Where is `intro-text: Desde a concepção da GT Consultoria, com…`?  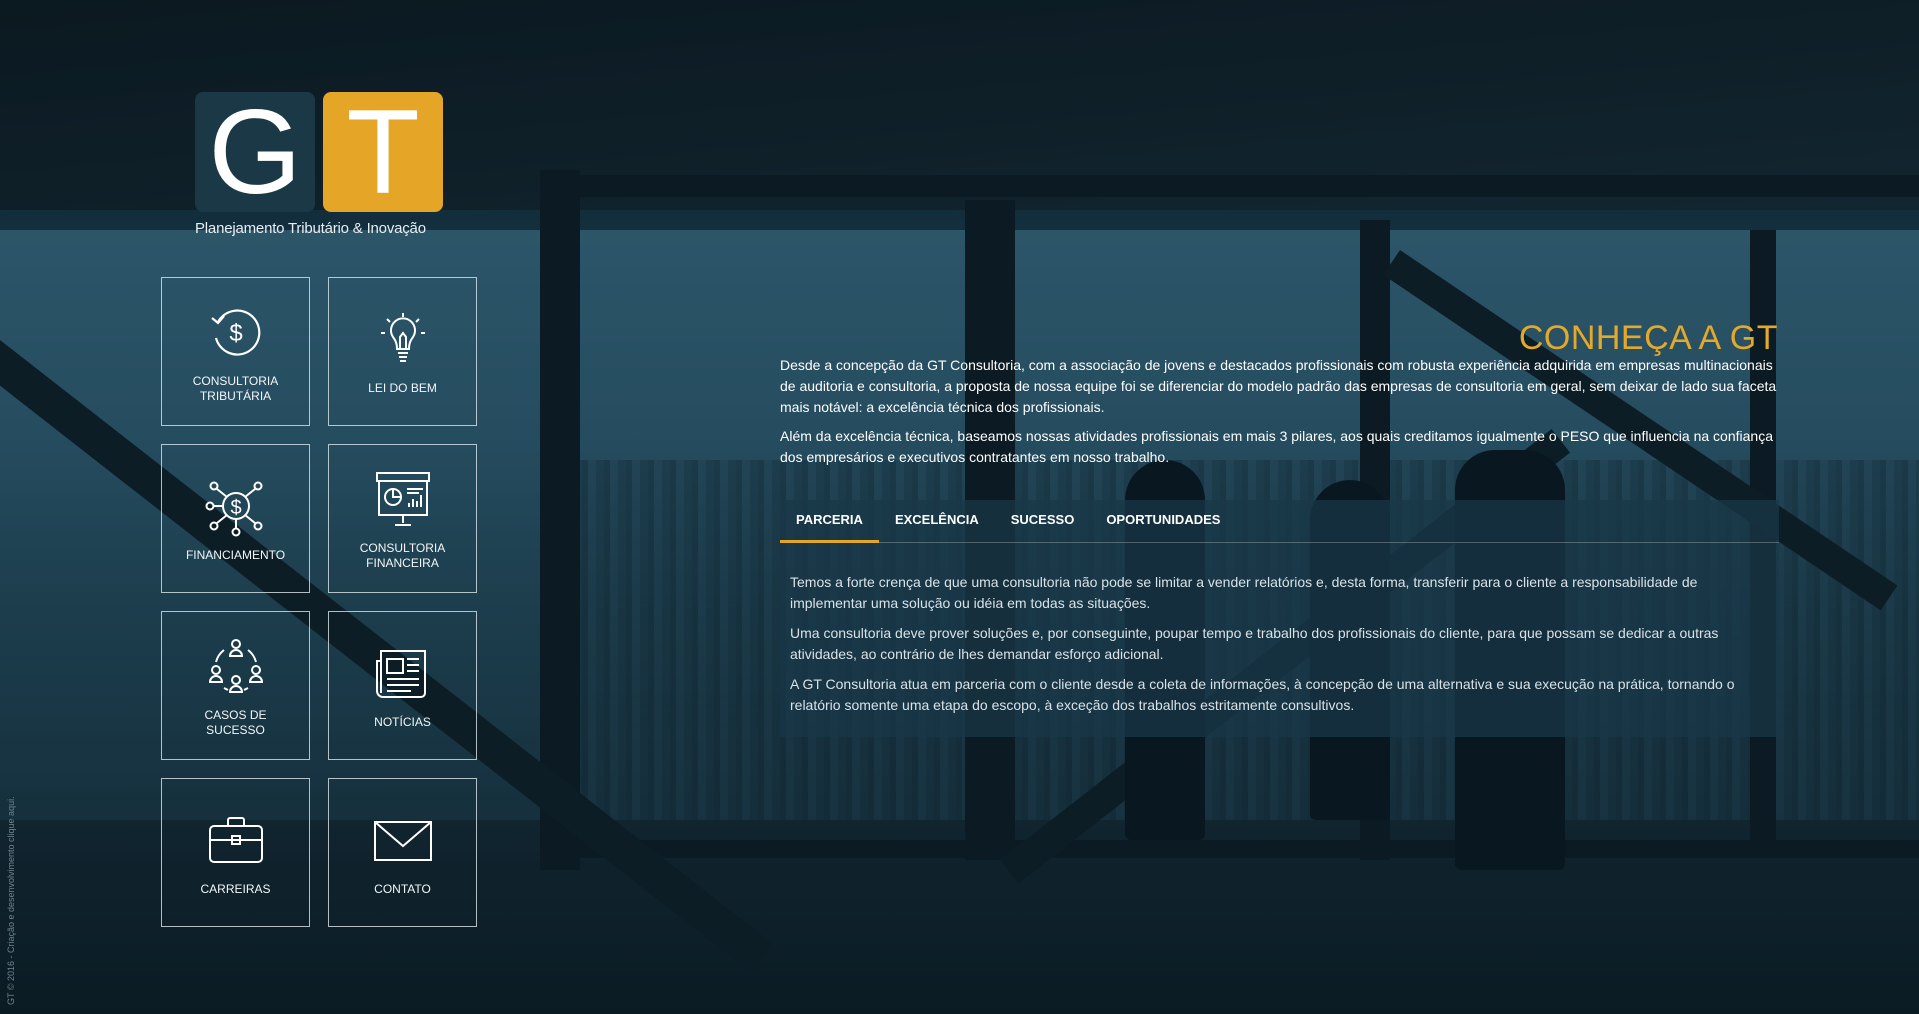
intro-text: Desde a concepção da GT Consultoria, com… is located at coordinates (1279, 415).